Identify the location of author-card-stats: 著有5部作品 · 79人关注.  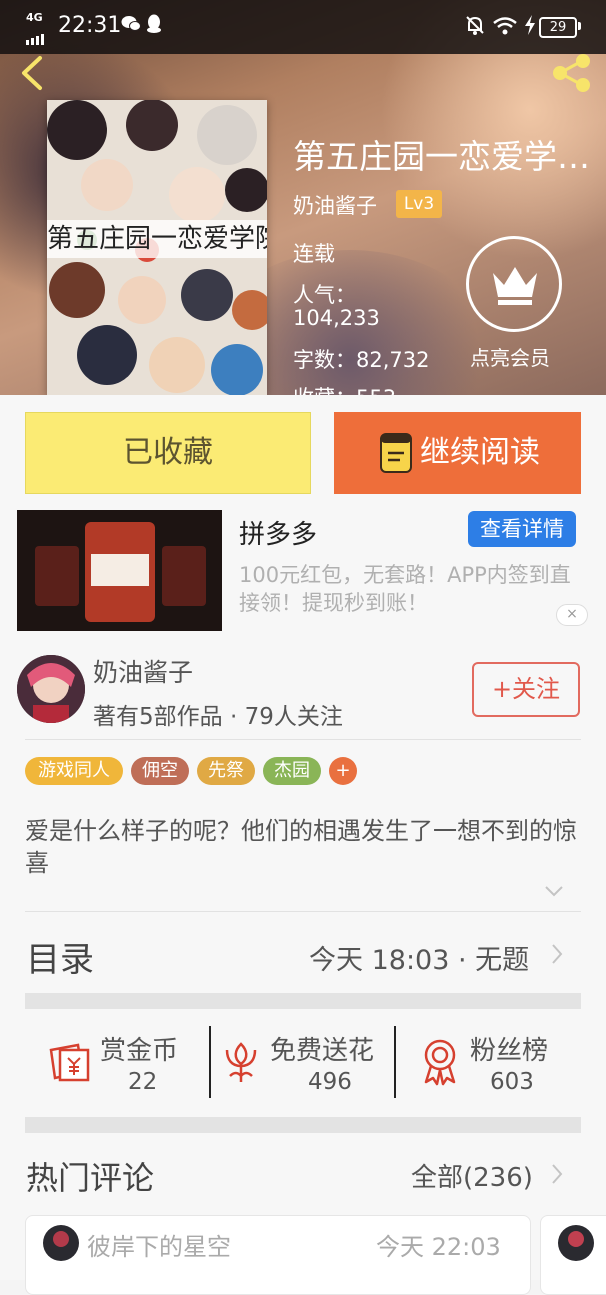
(218, 717).